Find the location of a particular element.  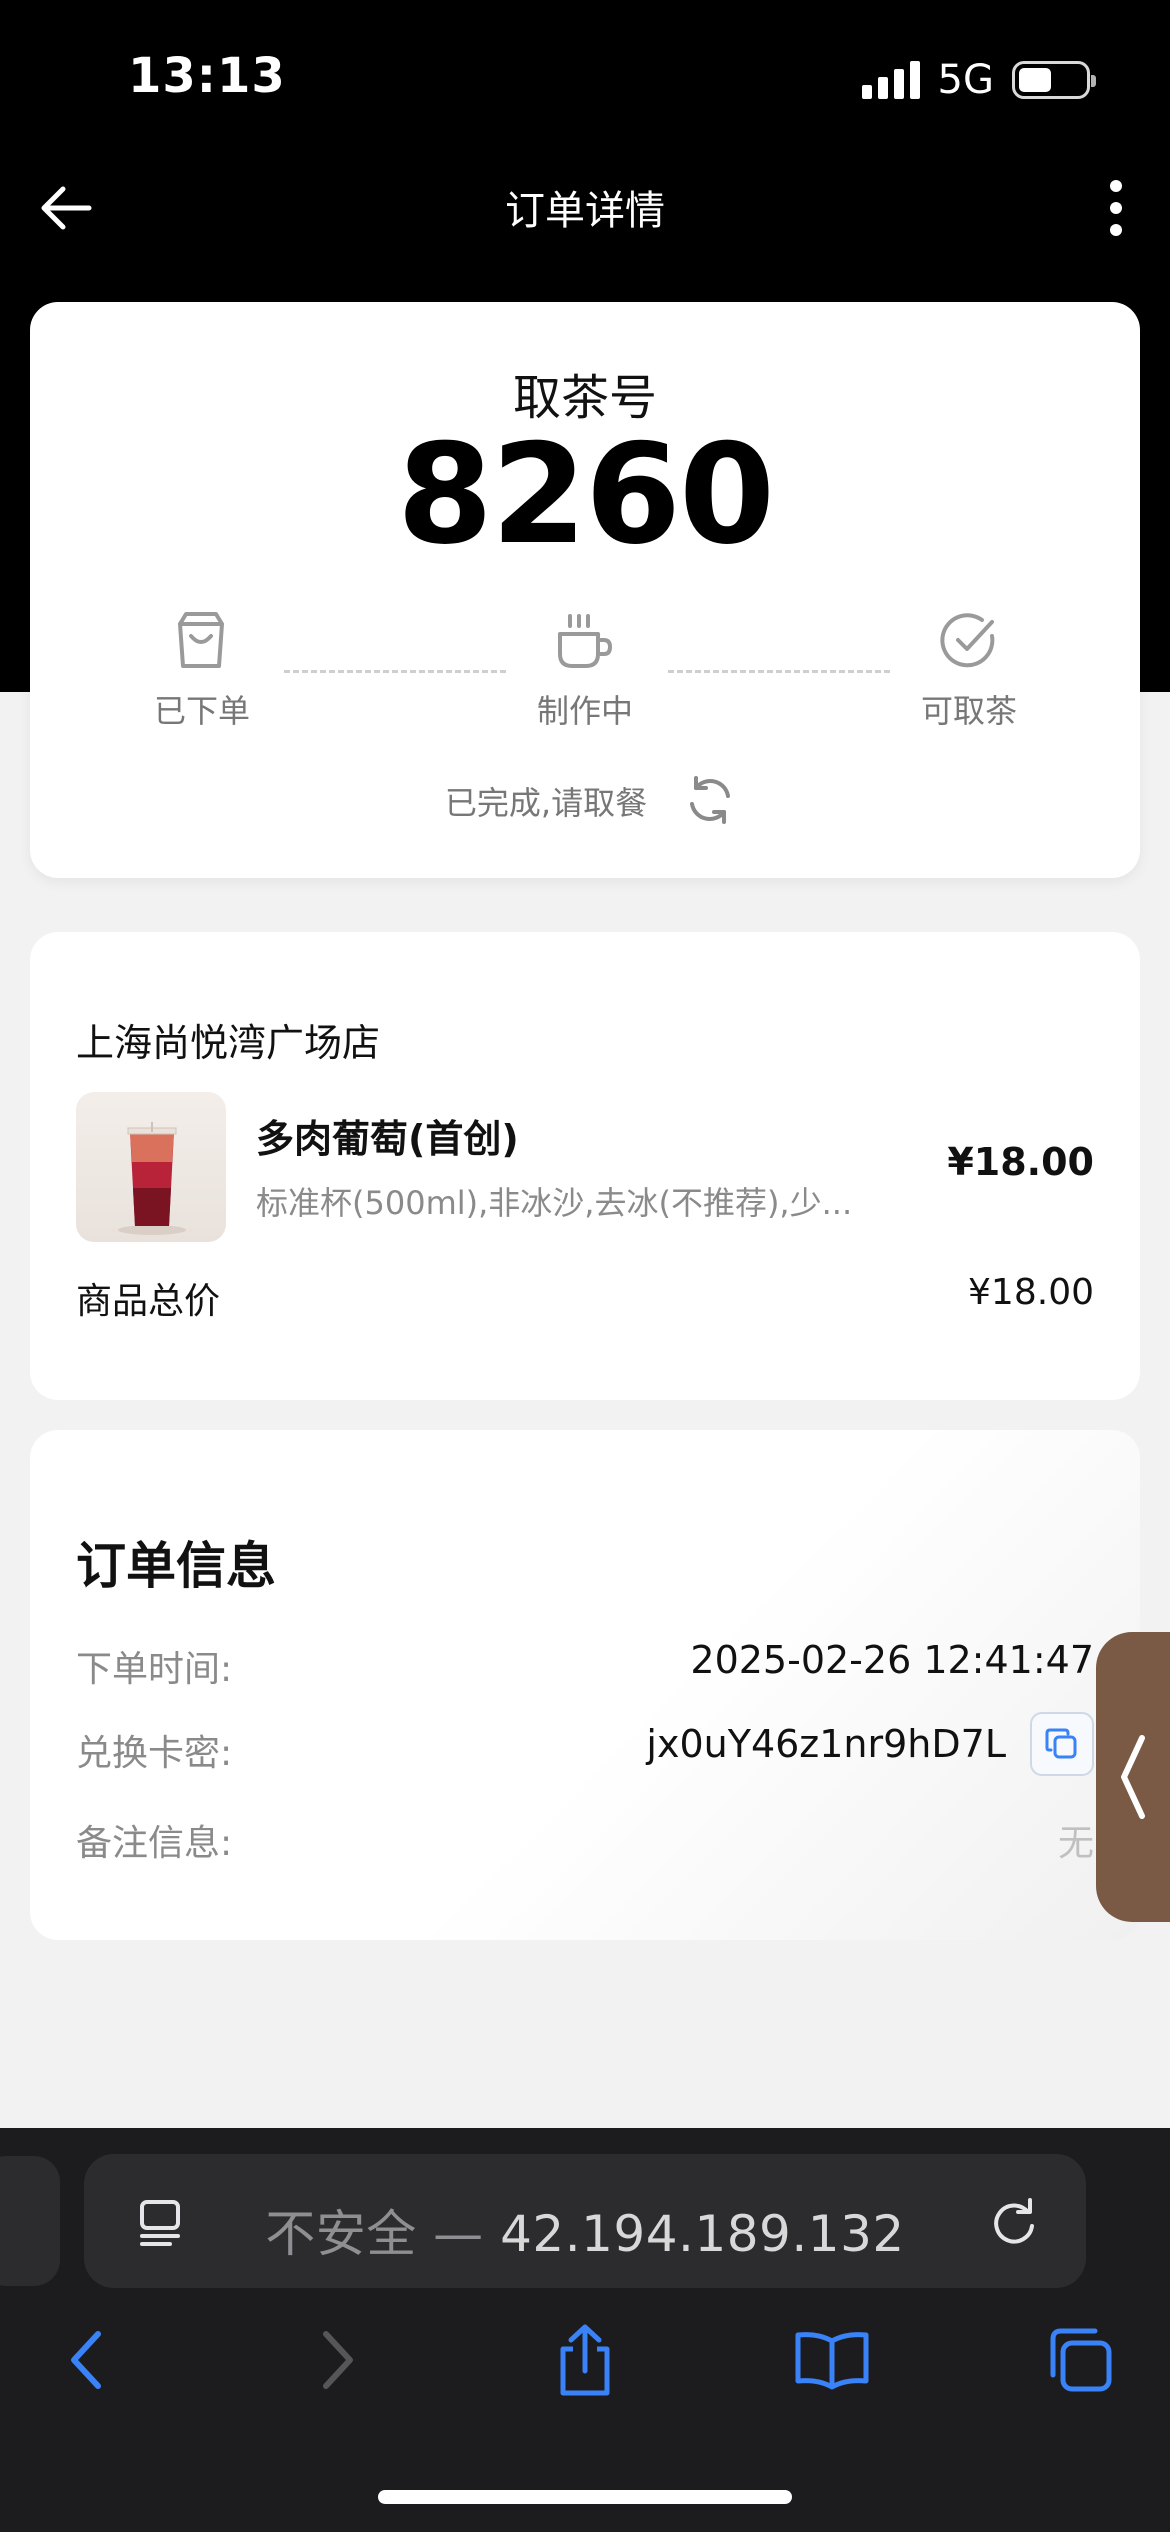

total-label: 商品总价 is located at coordinates (148, 1301).